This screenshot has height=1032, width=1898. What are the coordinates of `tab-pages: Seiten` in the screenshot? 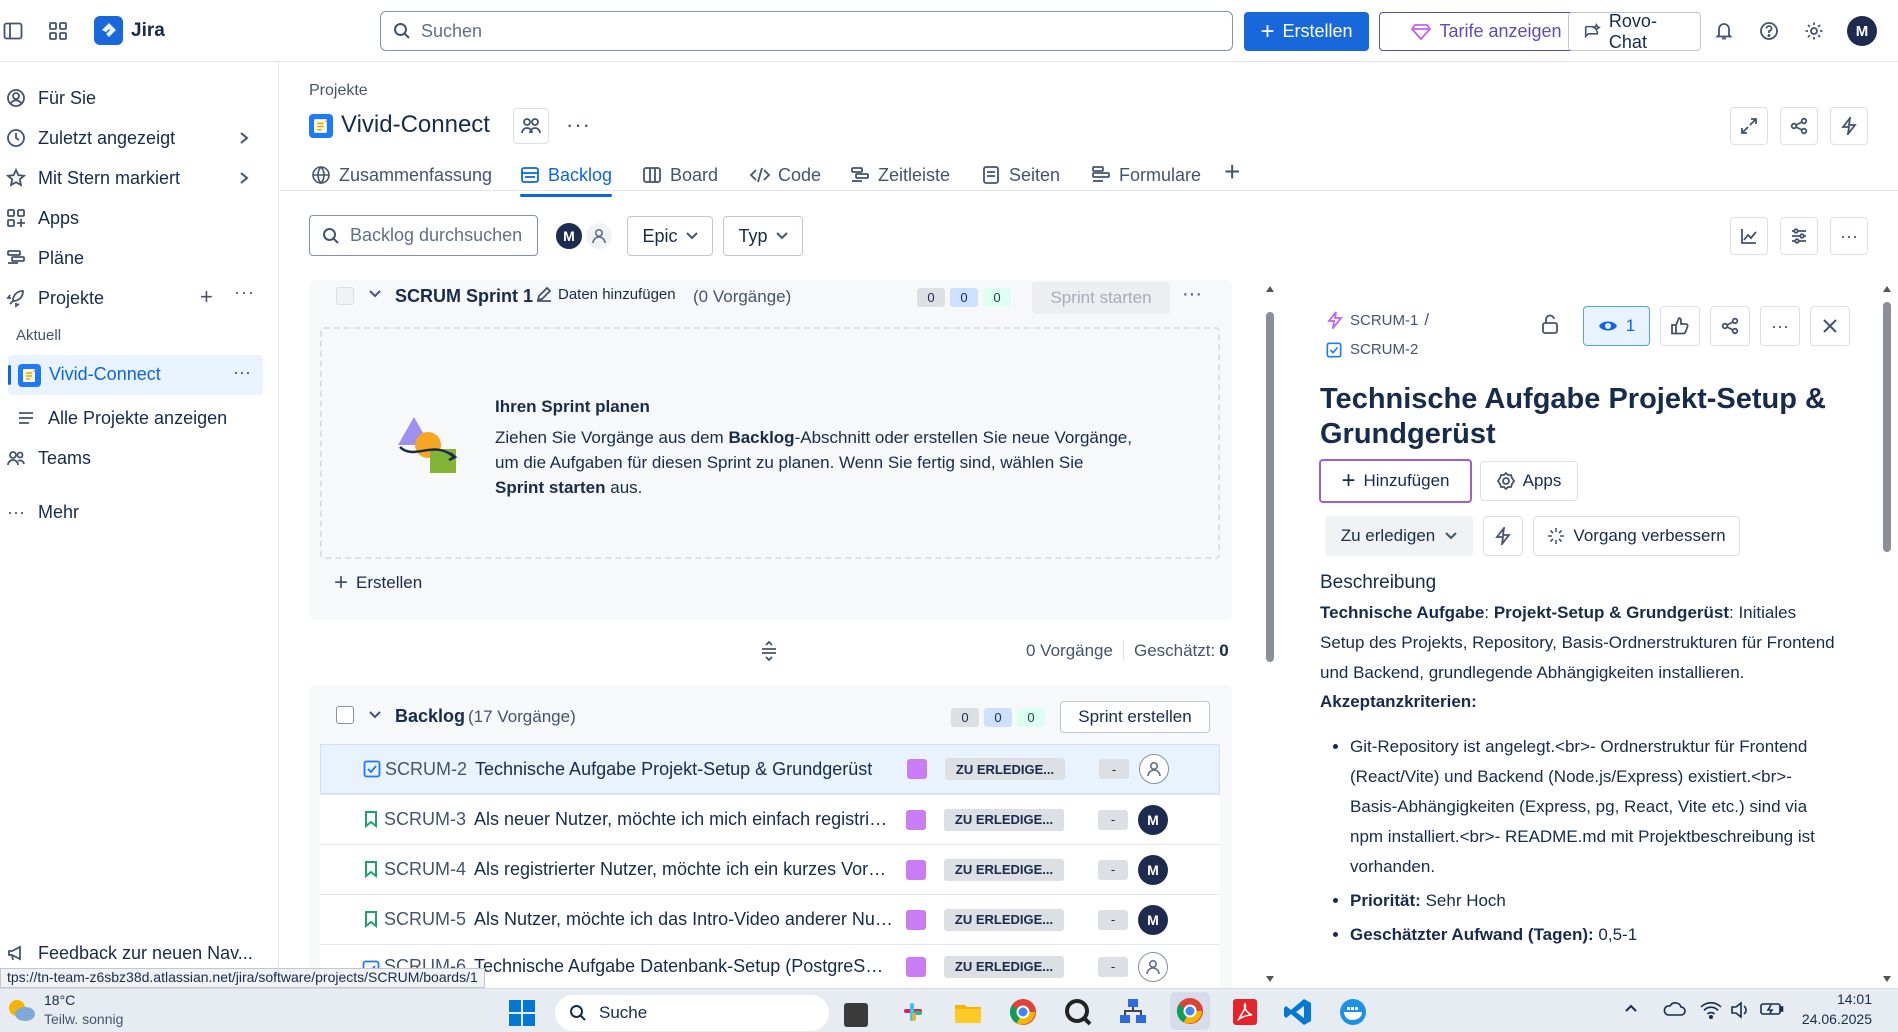 It's located at (1020, 175).